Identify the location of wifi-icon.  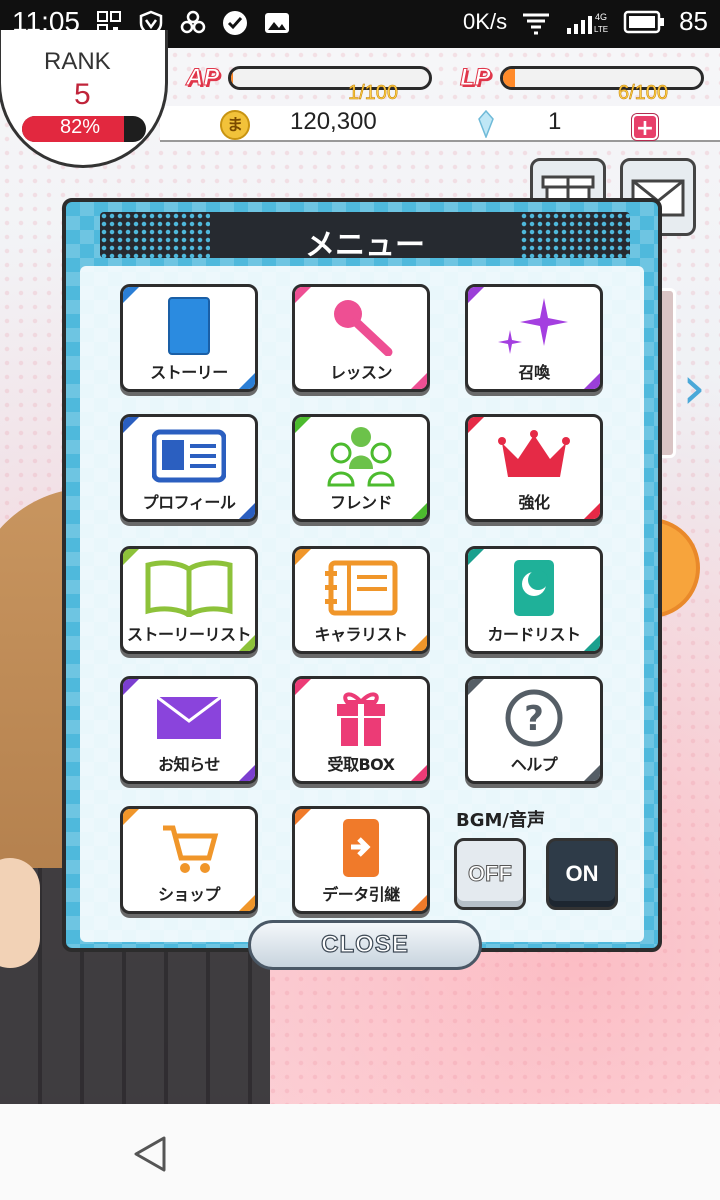
(536, 23).